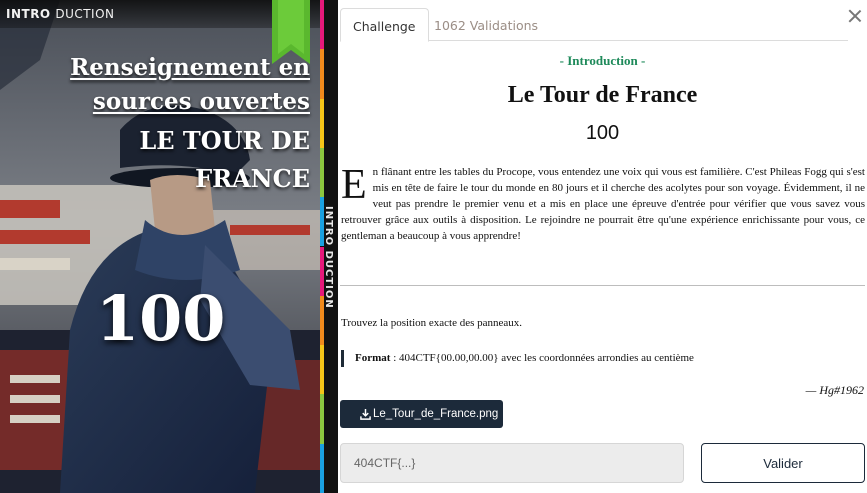  Describe the element at coordinates (224, 140) in the screenshot. I see `artwork-title-line: LE TOUR DE` at that location.